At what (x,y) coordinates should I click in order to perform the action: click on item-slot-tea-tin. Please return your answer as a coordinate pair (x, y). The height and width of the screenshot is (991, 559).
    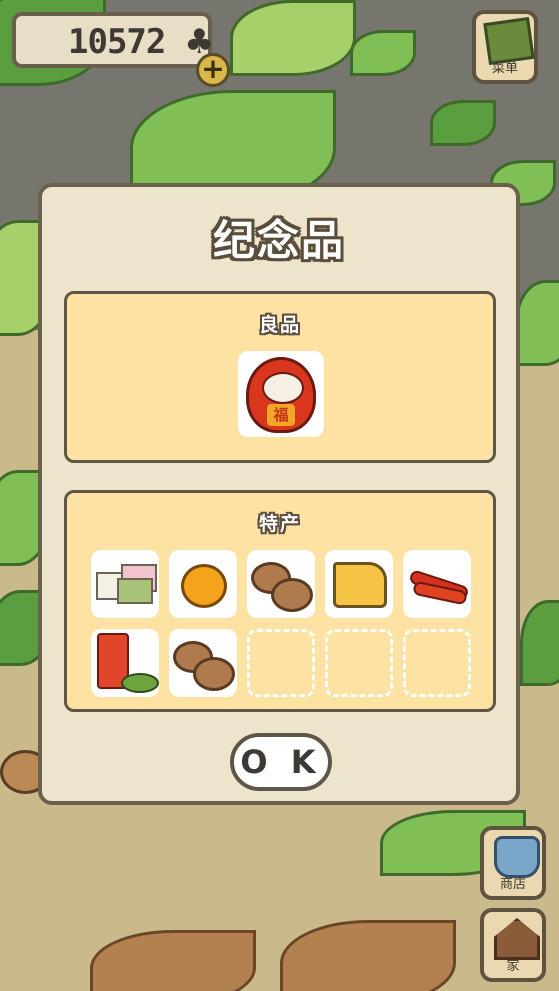
    Looking at the image, I should click on (125, 663).